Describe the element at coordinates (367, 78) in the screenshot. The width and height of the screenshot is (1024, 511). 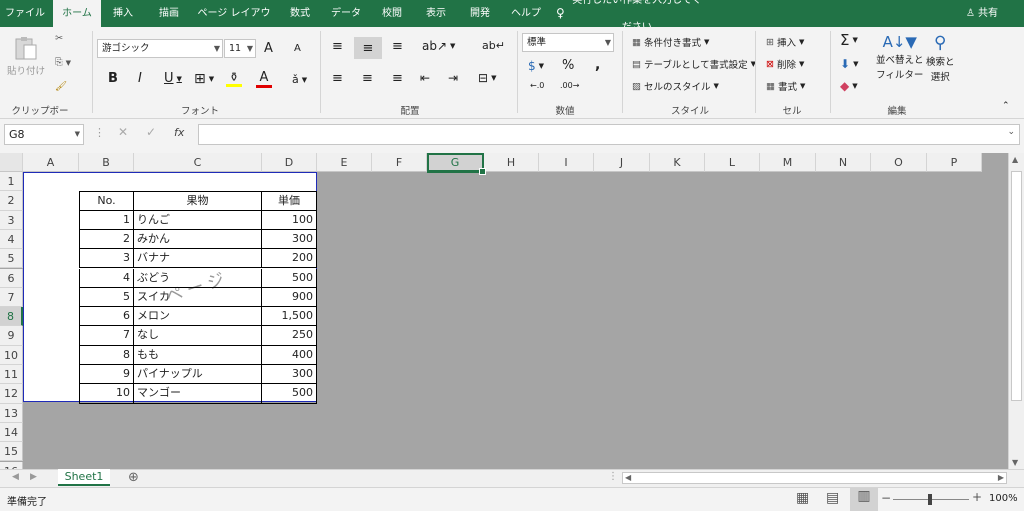
I see `align-center-button: ≡` at that location.